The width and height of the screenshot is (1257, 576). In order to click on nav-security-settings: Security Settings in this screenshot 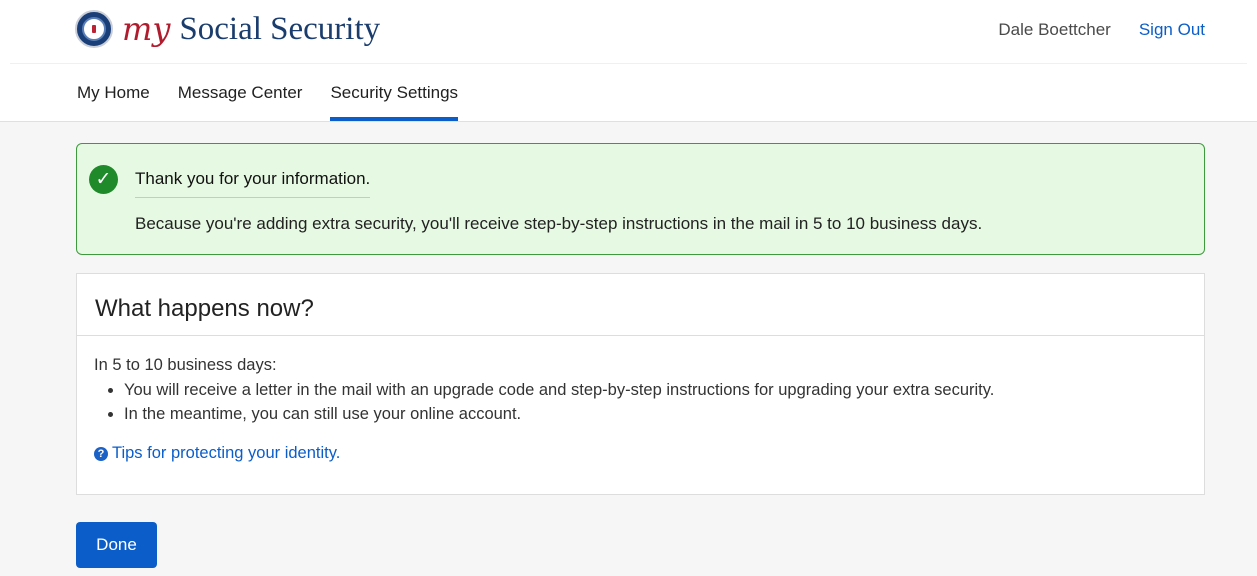, I will do `click(394, 100)`.